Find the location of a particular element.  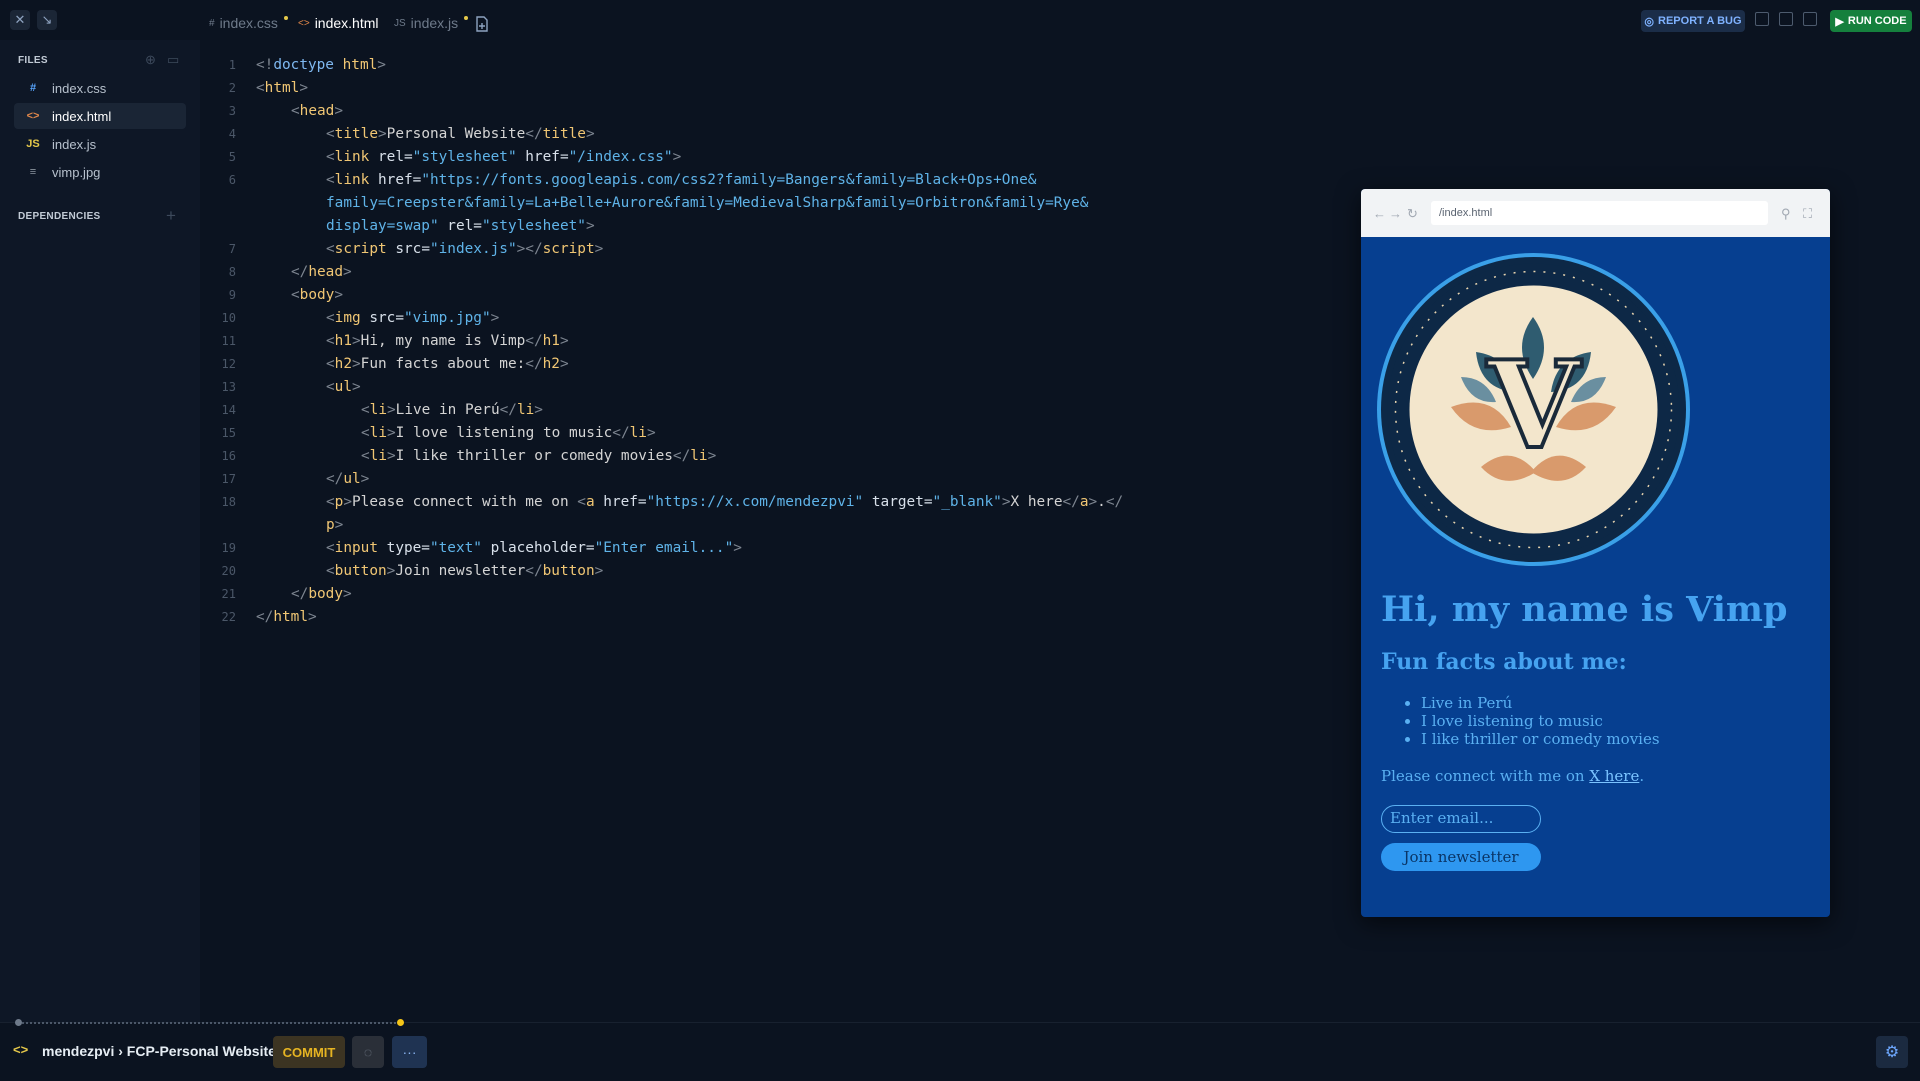

join-newsletter-button: Join newsletter is located at coordinates (1461, 857).